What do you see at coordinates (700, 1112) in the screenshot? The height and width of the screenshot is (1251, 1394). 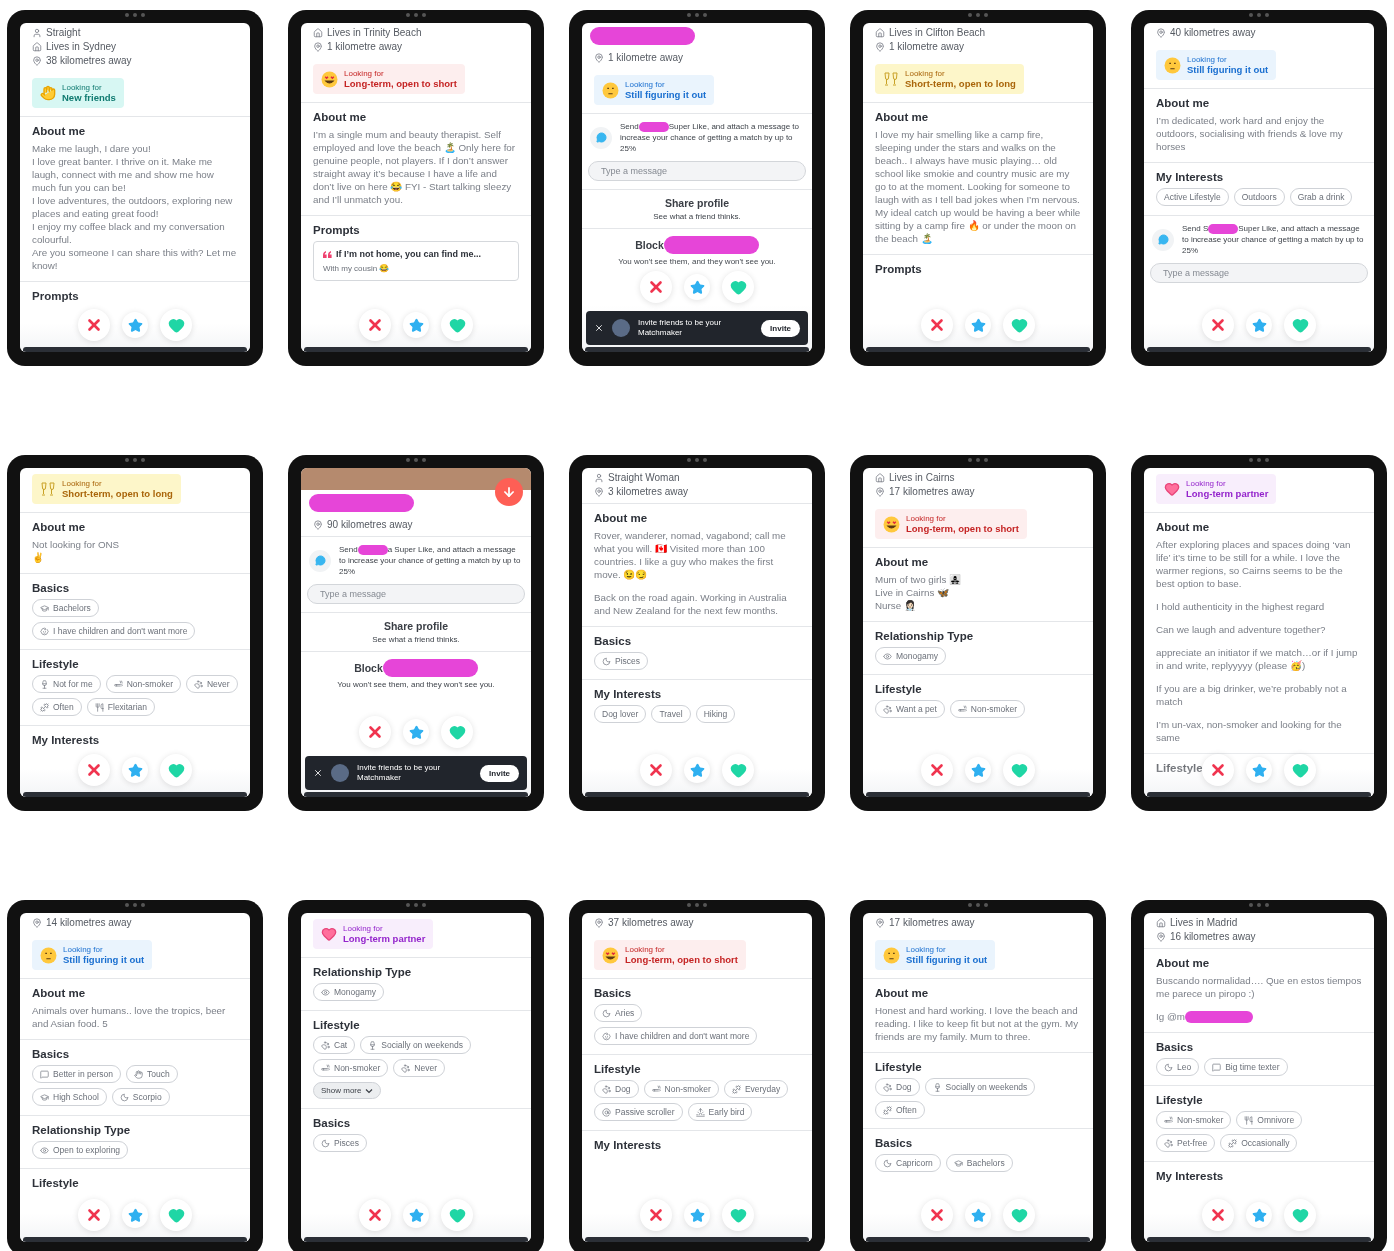 I see `sunrise-icon` at bounding box center [700, 1112].